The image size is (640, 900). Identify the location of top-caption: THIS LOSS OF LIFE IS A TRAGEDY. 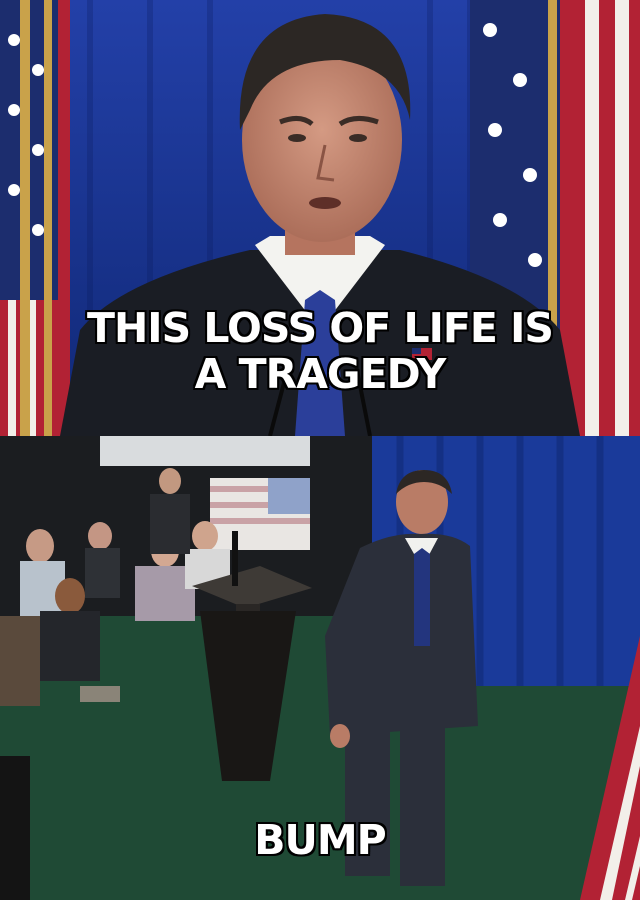
(320, 351).